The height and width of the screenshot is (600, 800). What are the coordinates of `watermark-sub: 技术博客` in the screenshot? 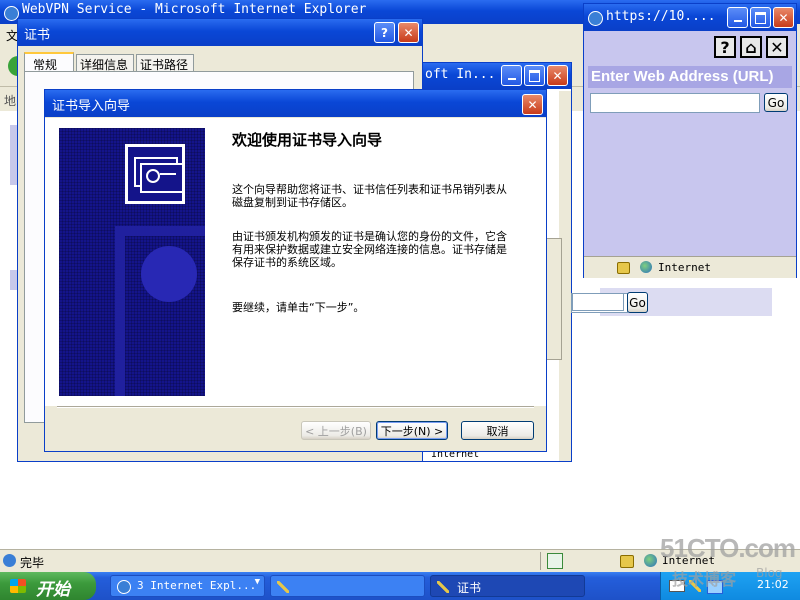 It's located at (704, 579).